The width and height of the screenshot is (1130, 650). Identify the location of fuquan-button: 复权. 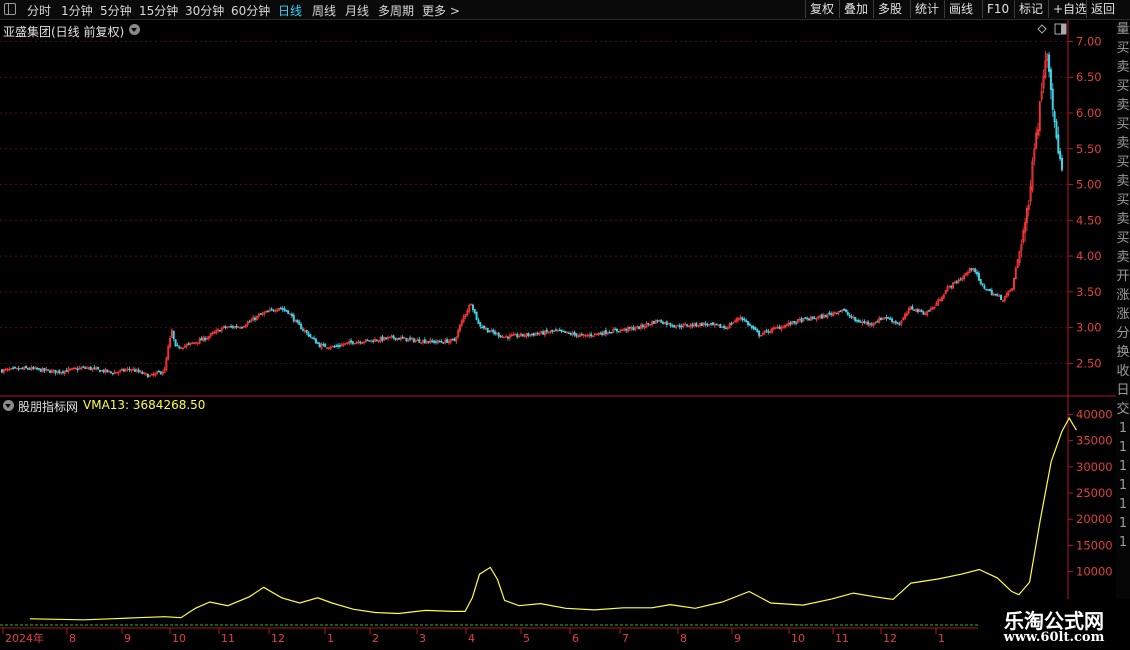
(821, 9).